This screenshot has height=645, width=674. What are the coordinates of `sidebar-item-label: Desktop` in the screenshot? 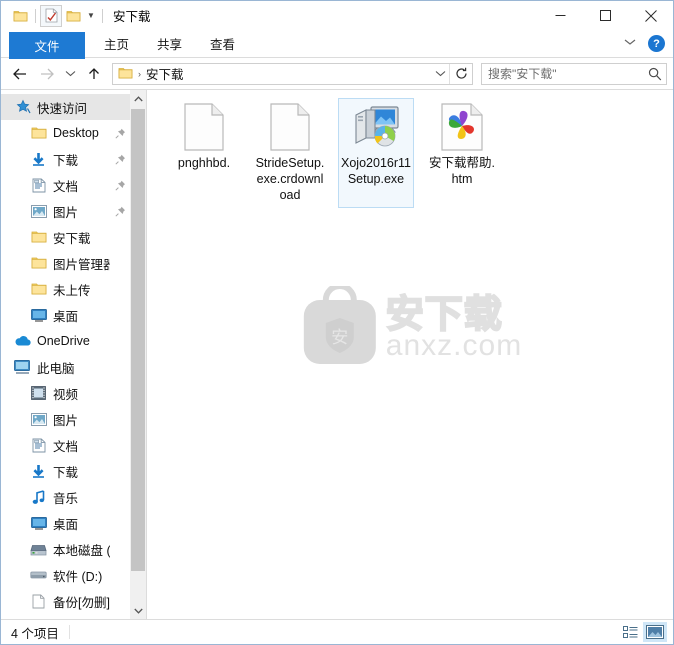 It's located at (76, 133).